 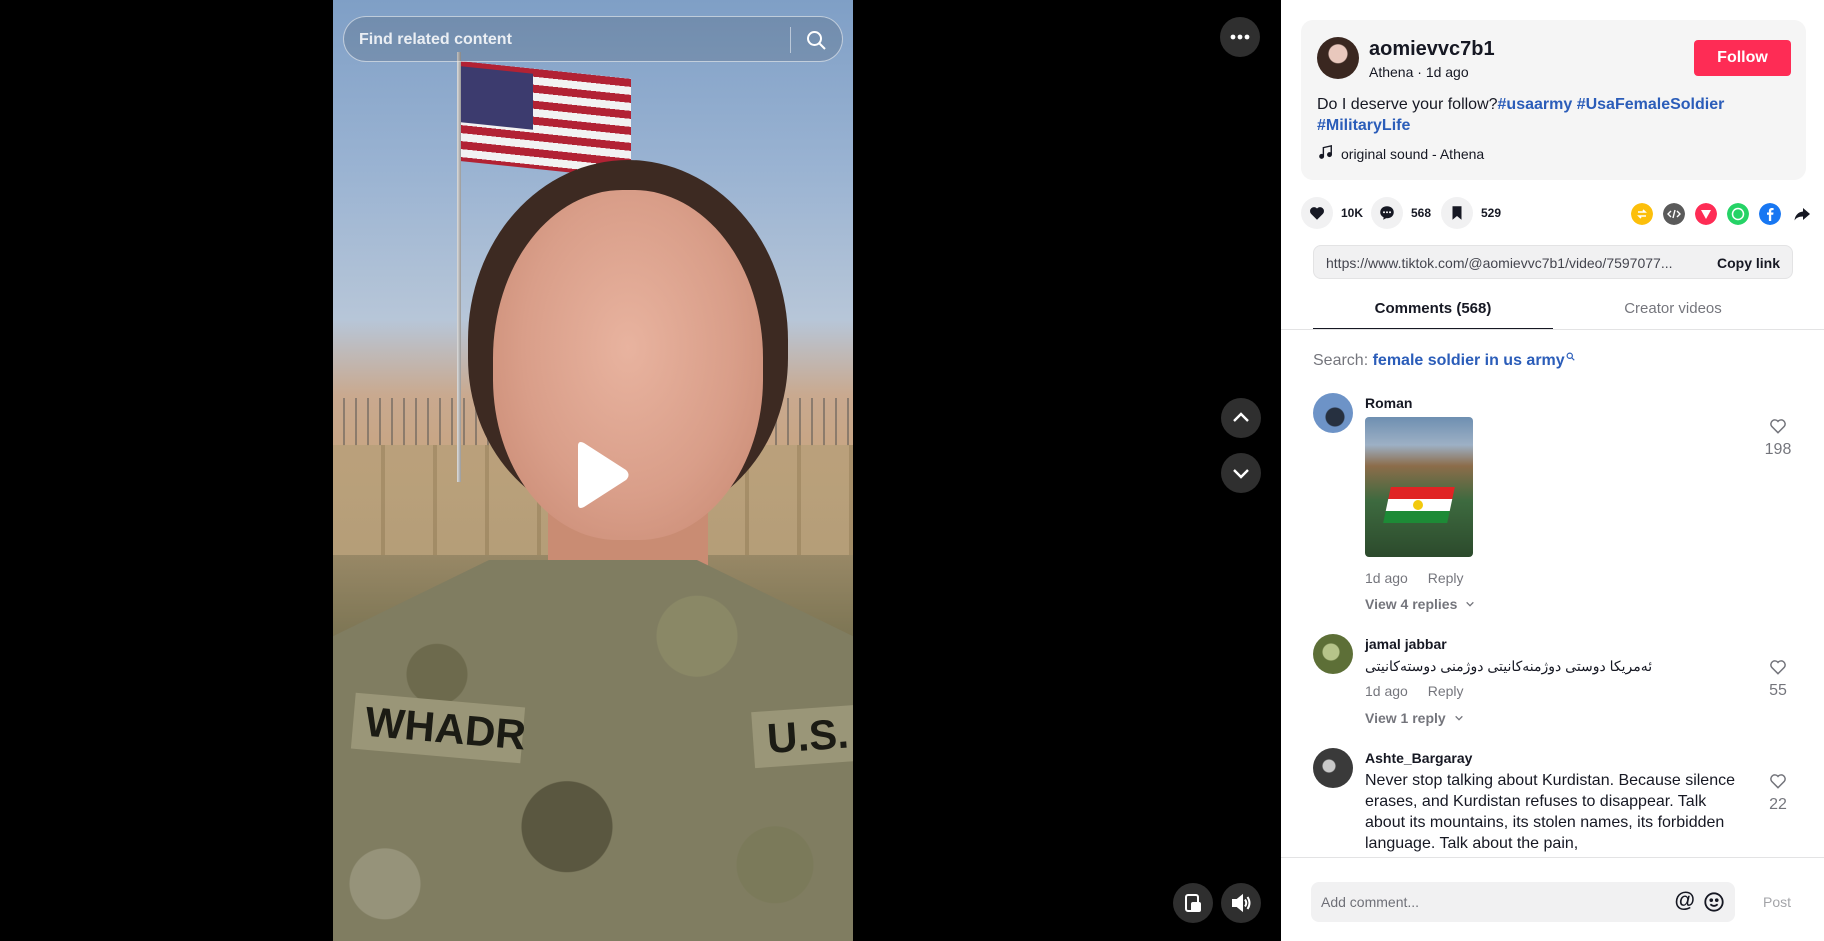 I want to click on save-stat: 529, so click(x=1471, y=213).